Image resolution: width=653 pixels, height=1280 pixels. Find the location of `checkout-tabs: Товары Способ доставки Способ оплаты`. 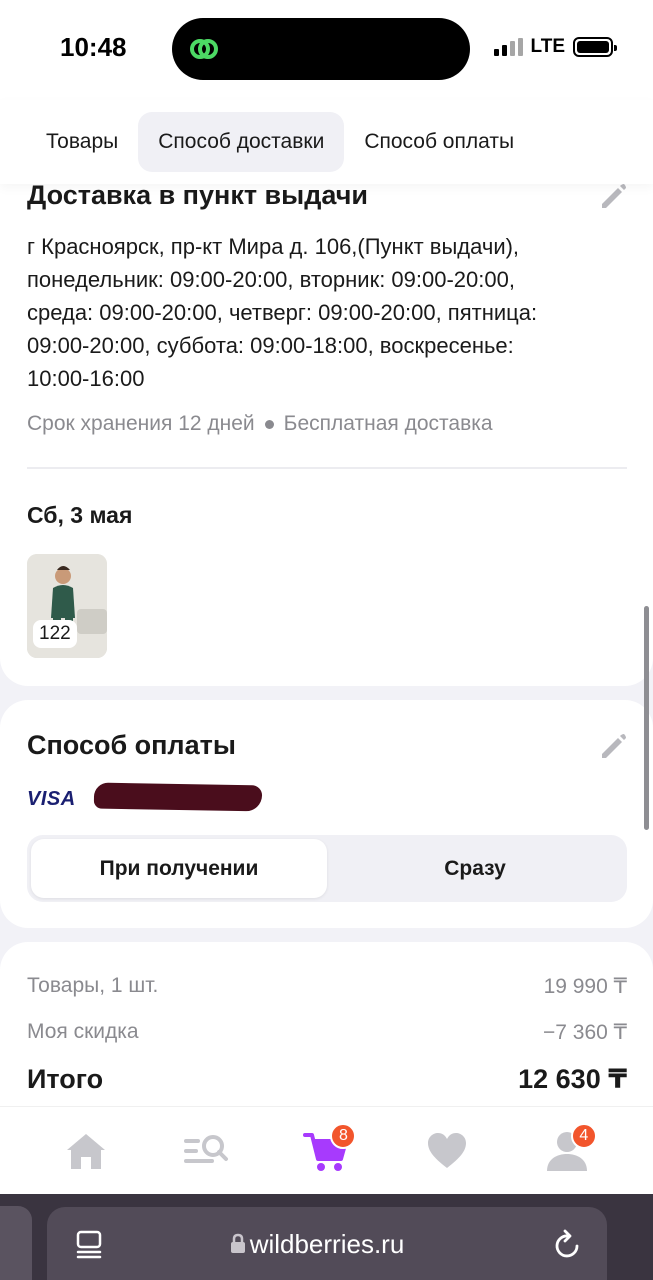

checkout-tabs: Товары Способ доставки Способ оплаты is located at coordinates (326, 142).